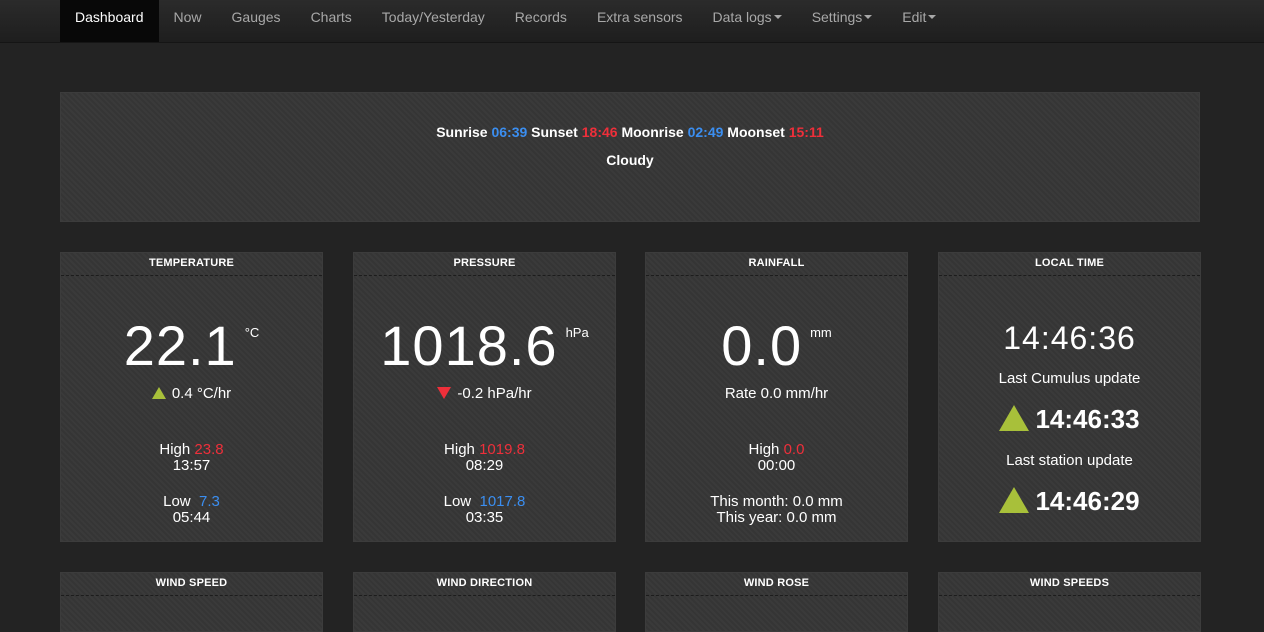 Image resolution: width=1264 pixels, height=632 pixels. Describe the element at coordinates (540, 17) in the screenshot. I see `nav-records-label: Records` at that location.